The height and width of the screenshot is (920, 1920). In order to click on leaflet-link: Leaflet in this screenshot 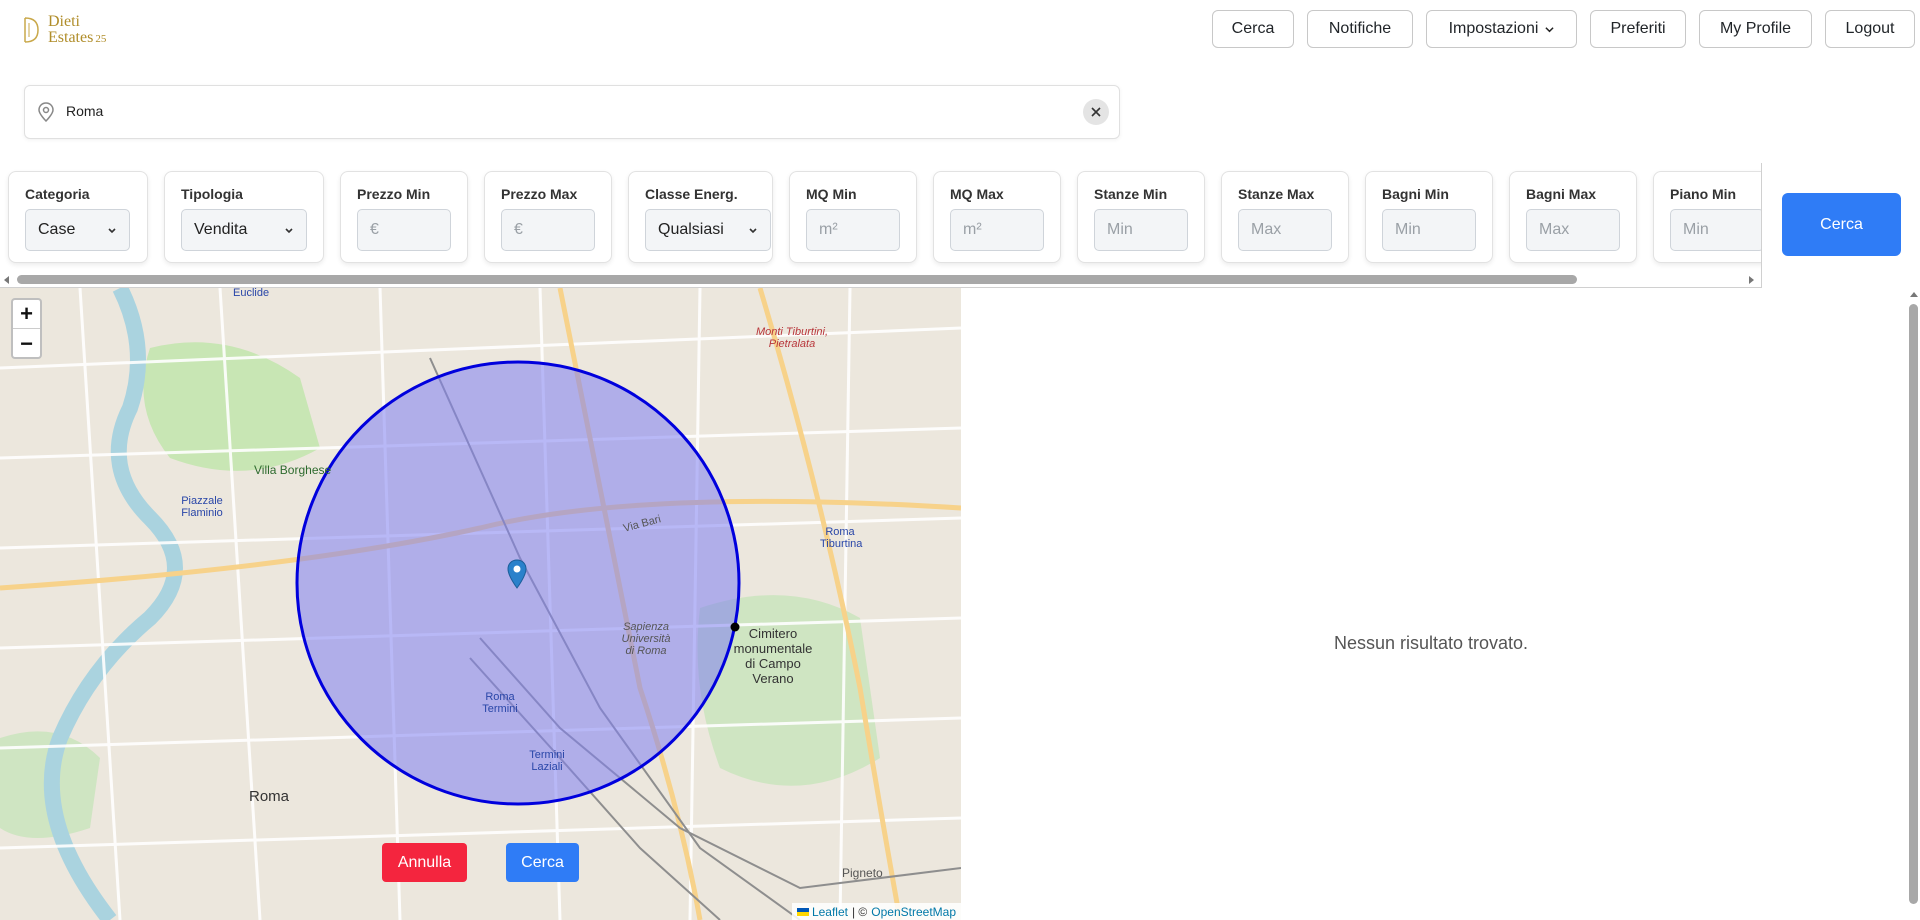, I will do `click(830, 912)`.